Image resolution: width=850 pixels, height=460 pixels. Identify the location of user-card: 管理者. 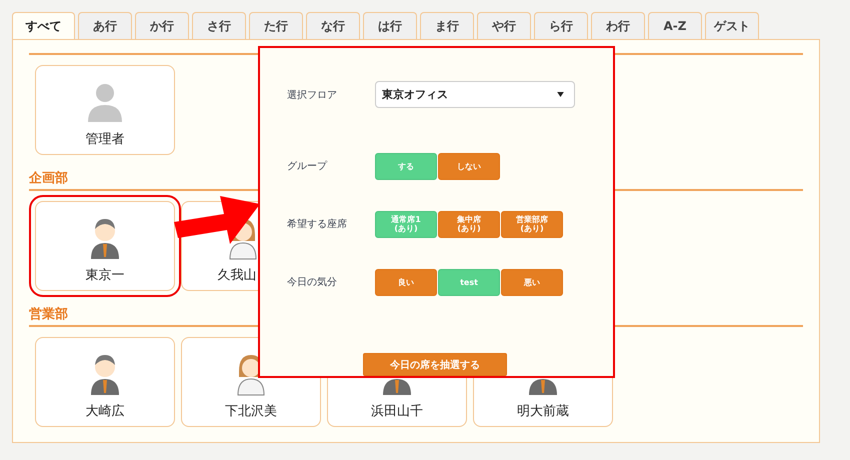
(105, 110).